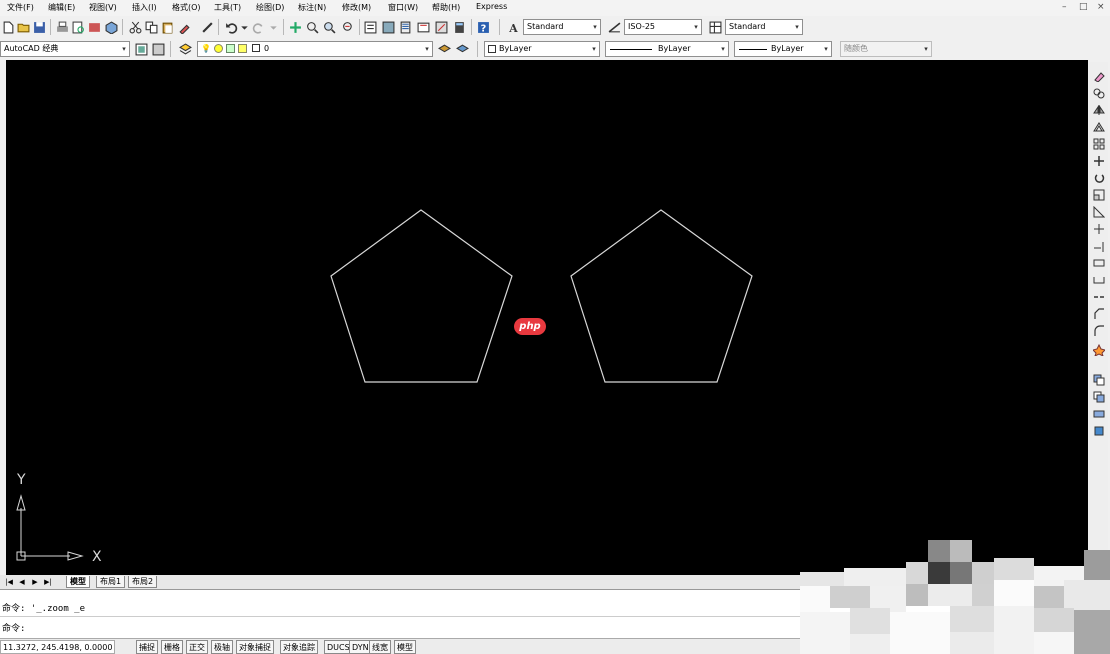  What do you see at coordinates (143, 582) in the screenshot?
I see `tab-layout2: 布局2` at bounding box center [143, 582].